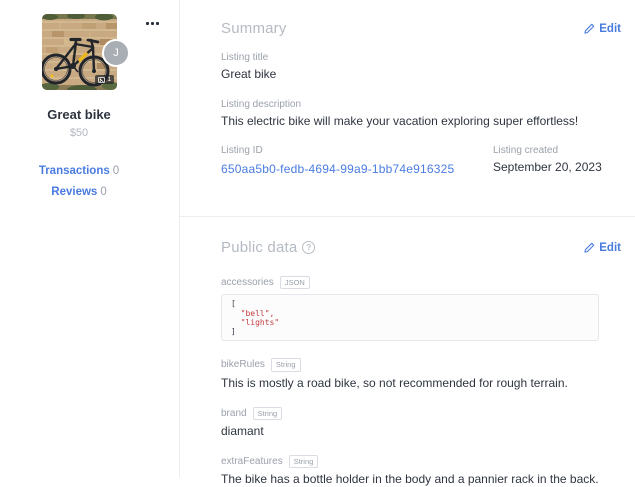 The height and width of the screenshot is (487, 635). I want to click on avatar: J, so click(116, 53).